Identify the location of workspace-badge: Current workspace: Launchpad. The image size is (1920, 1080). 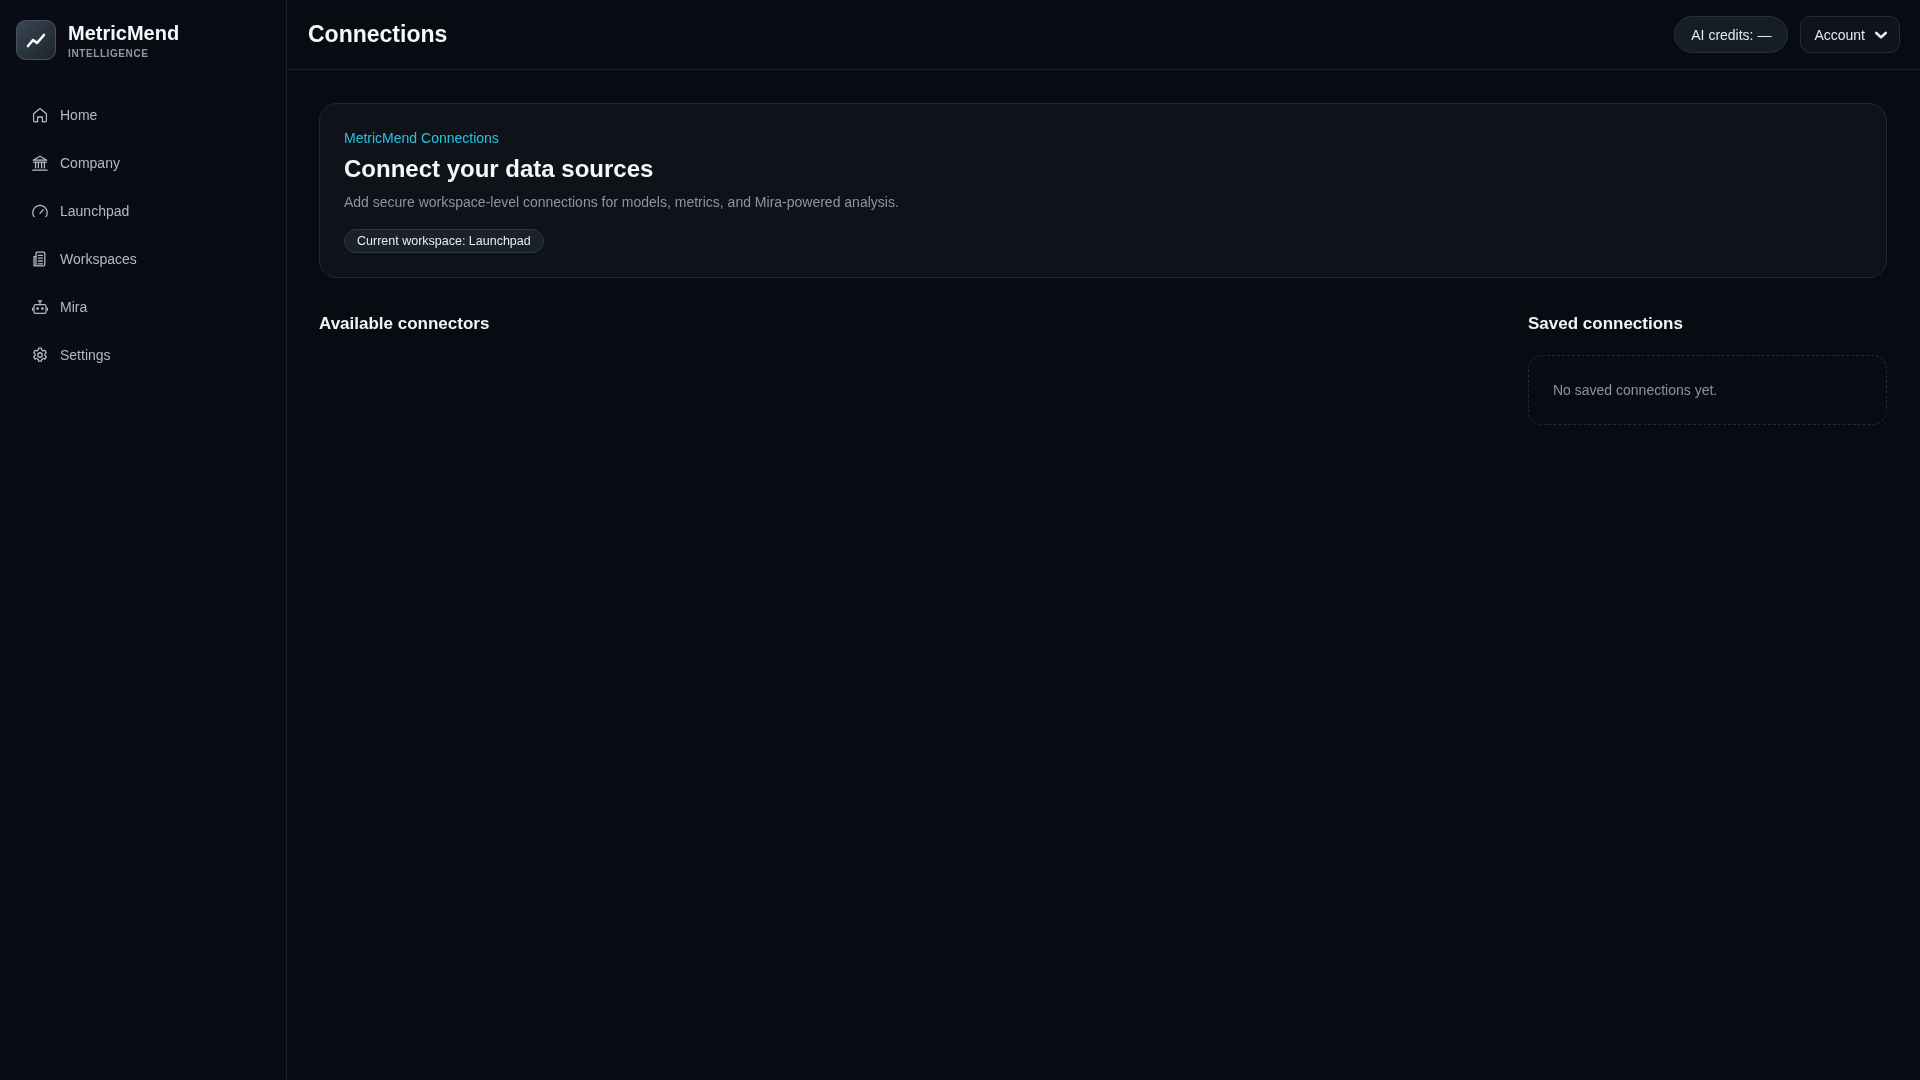
(444, 241).